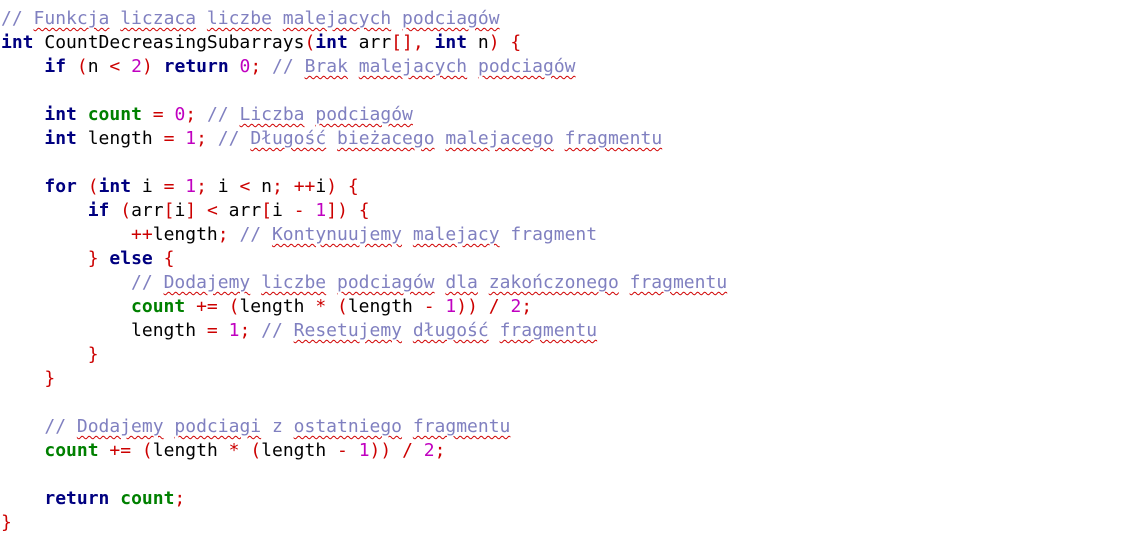  Describe the element at coordinates (60, 186) in the screenshot. I see `keyword-token: for` at that location.